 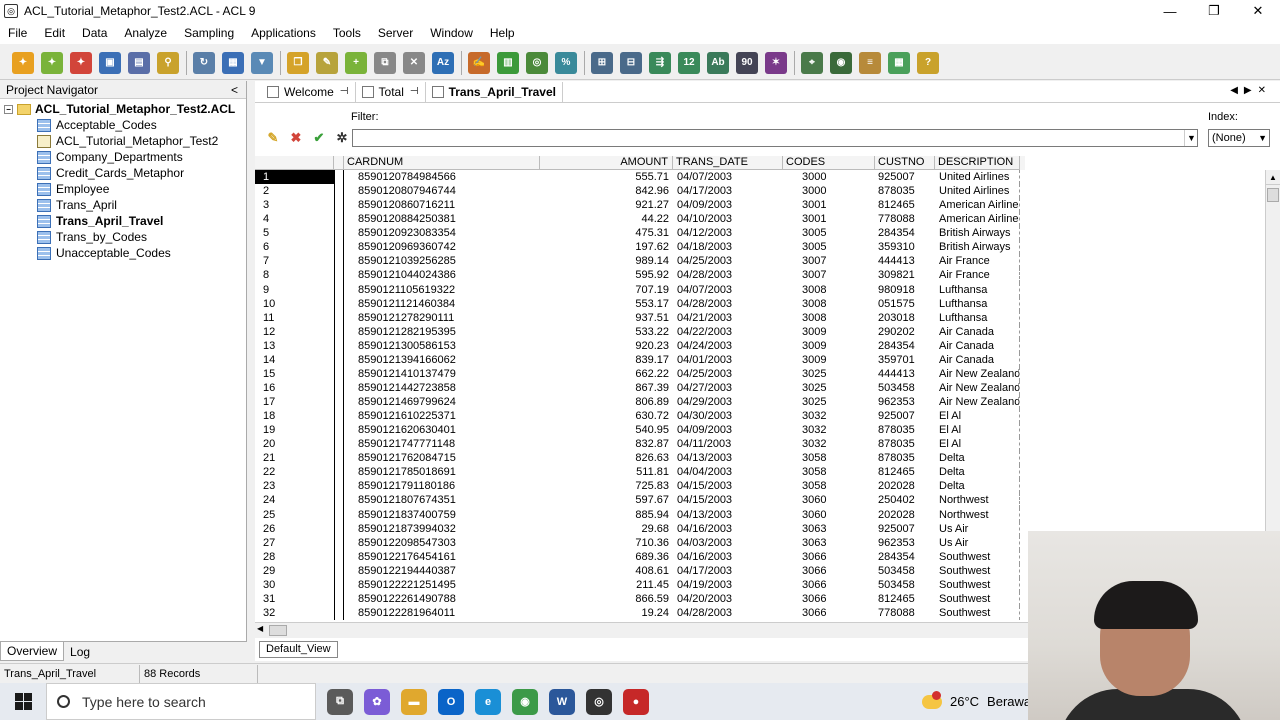 I want to click on amount-cell: 555.71, so click(x=606, y=177).